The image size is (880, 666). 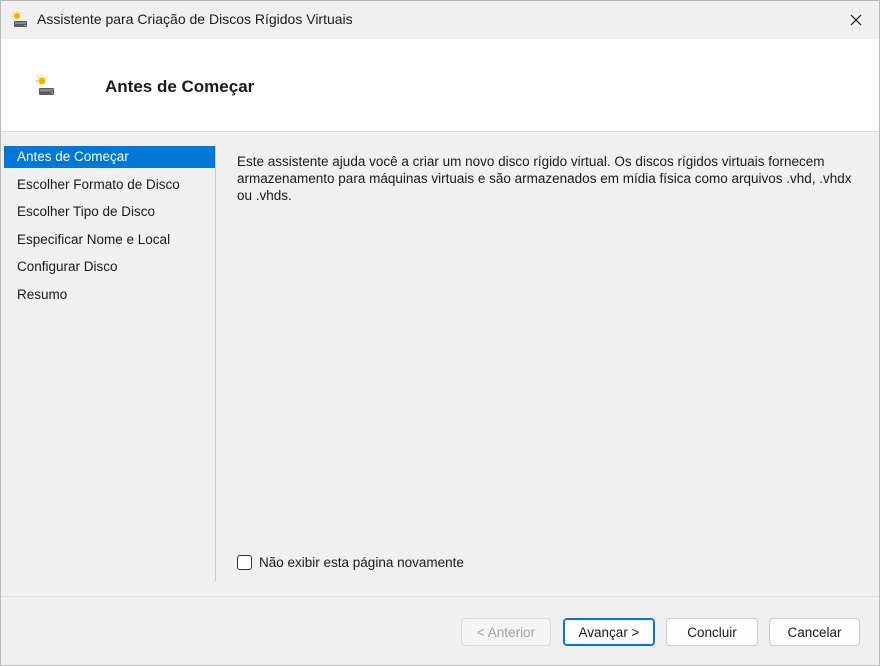 I want to click on step-escolher-formato: Escolher Formato de Disco, so click(x=109, y=185).